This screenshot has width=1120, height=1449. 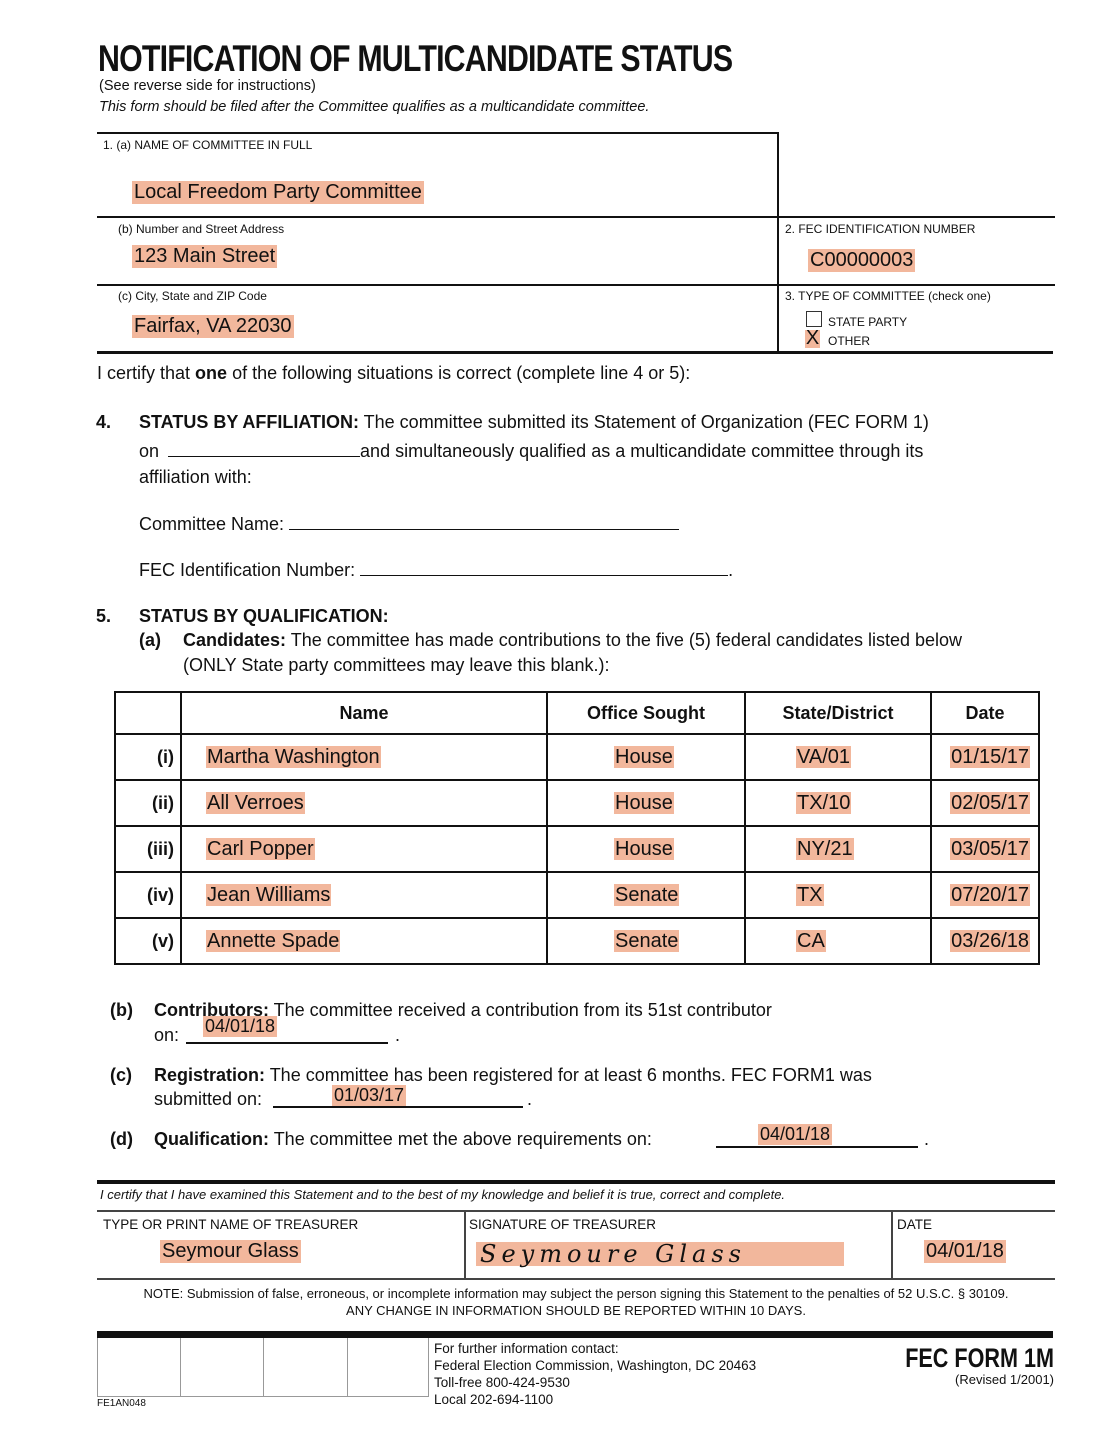 What do you see at coordinates (990, 848) in the screenshot?
I see `contribution-date-field: 03/05/17` at bounding box center [990, 848].